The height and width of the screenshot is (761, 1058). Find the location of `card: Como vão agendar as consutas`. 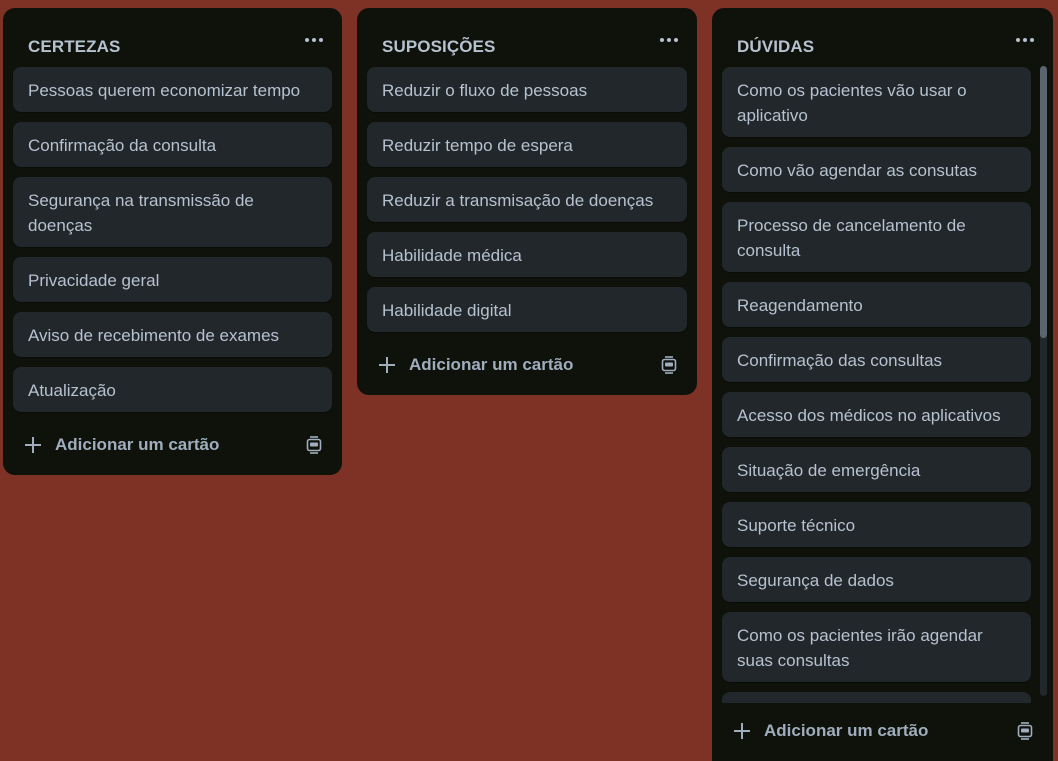

card: Como vão agendar as consutas is located at coordinates (876, 169).